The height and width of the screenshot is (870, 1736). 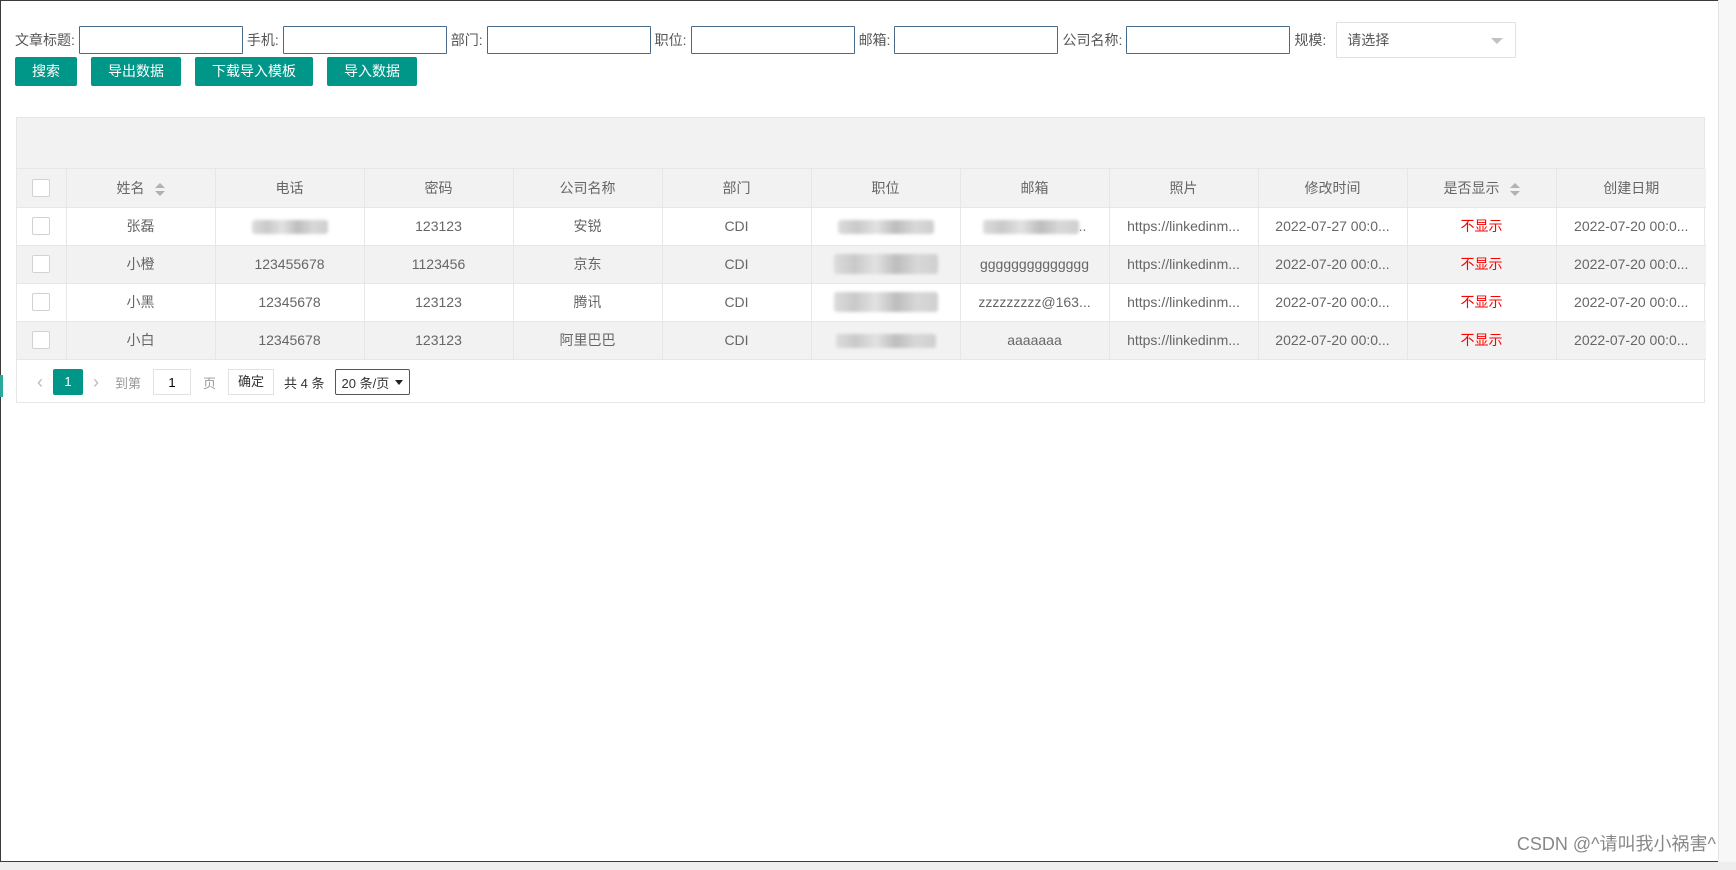 I want to click on total-count: 共 4 条, so click(x=304, y=383).